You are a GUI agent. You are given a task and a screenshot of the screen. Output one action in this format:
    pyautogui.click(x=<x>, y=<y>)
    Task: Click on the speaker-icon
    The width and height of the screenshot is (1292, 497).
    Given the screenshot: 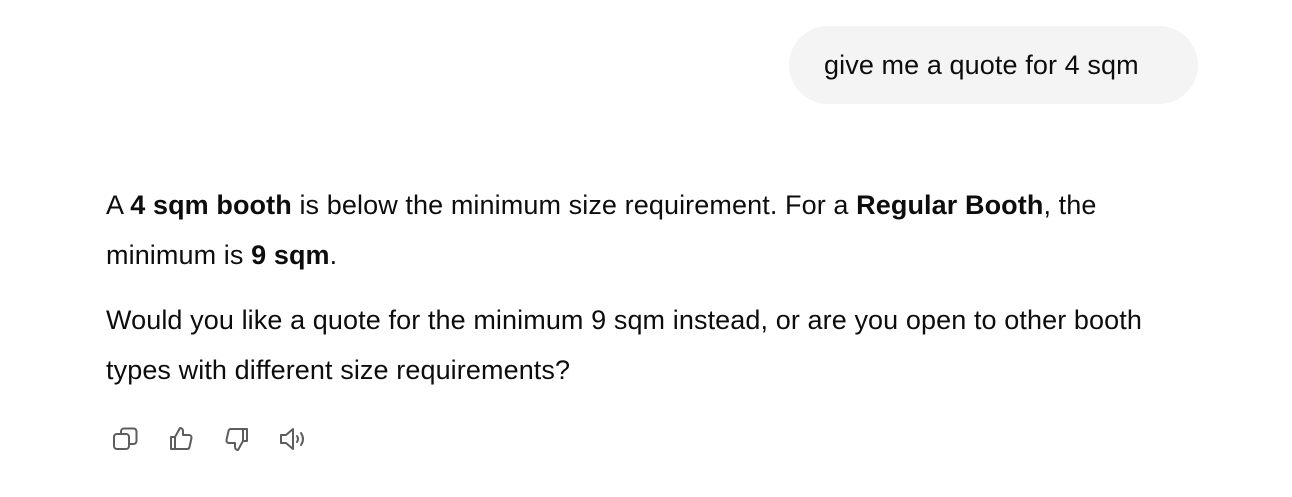 What is the action you would take?
    pyautogui.click(x=292, y=439)
    